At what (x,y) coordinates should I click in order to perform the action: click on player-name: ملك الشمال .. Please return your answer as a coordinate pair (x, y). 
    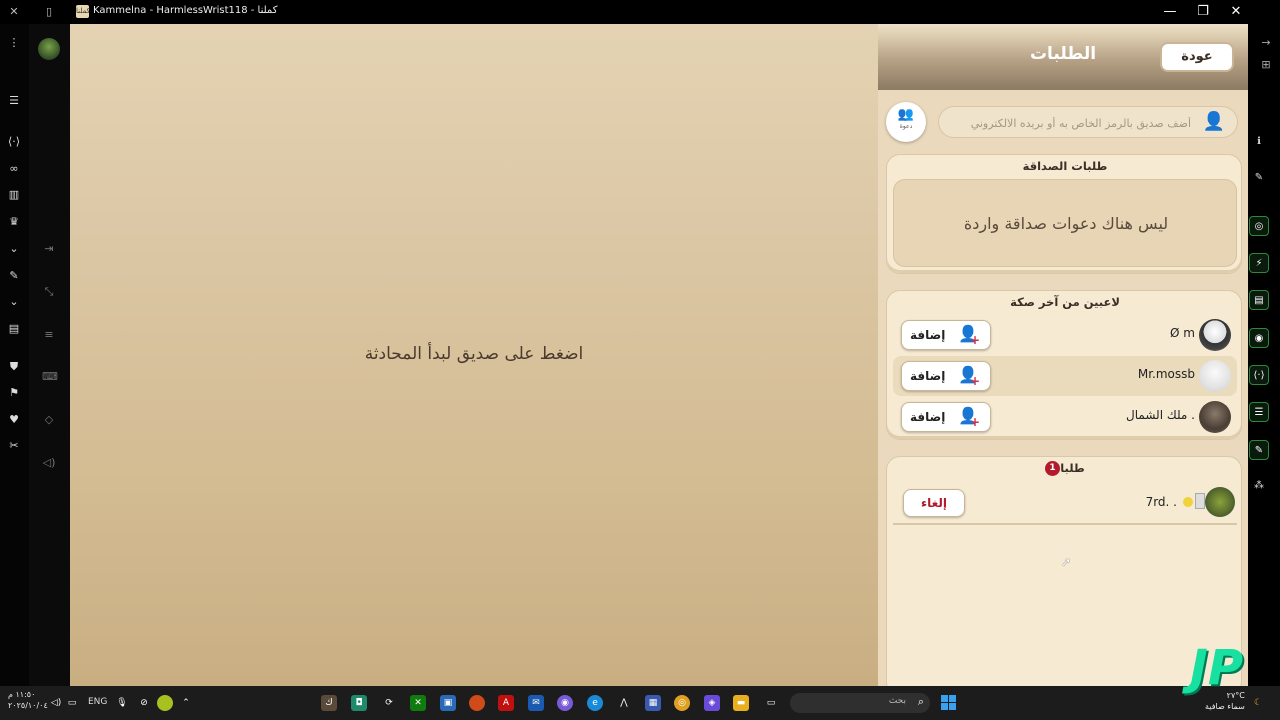
    Looking at the image, I should click on (1160, 415).